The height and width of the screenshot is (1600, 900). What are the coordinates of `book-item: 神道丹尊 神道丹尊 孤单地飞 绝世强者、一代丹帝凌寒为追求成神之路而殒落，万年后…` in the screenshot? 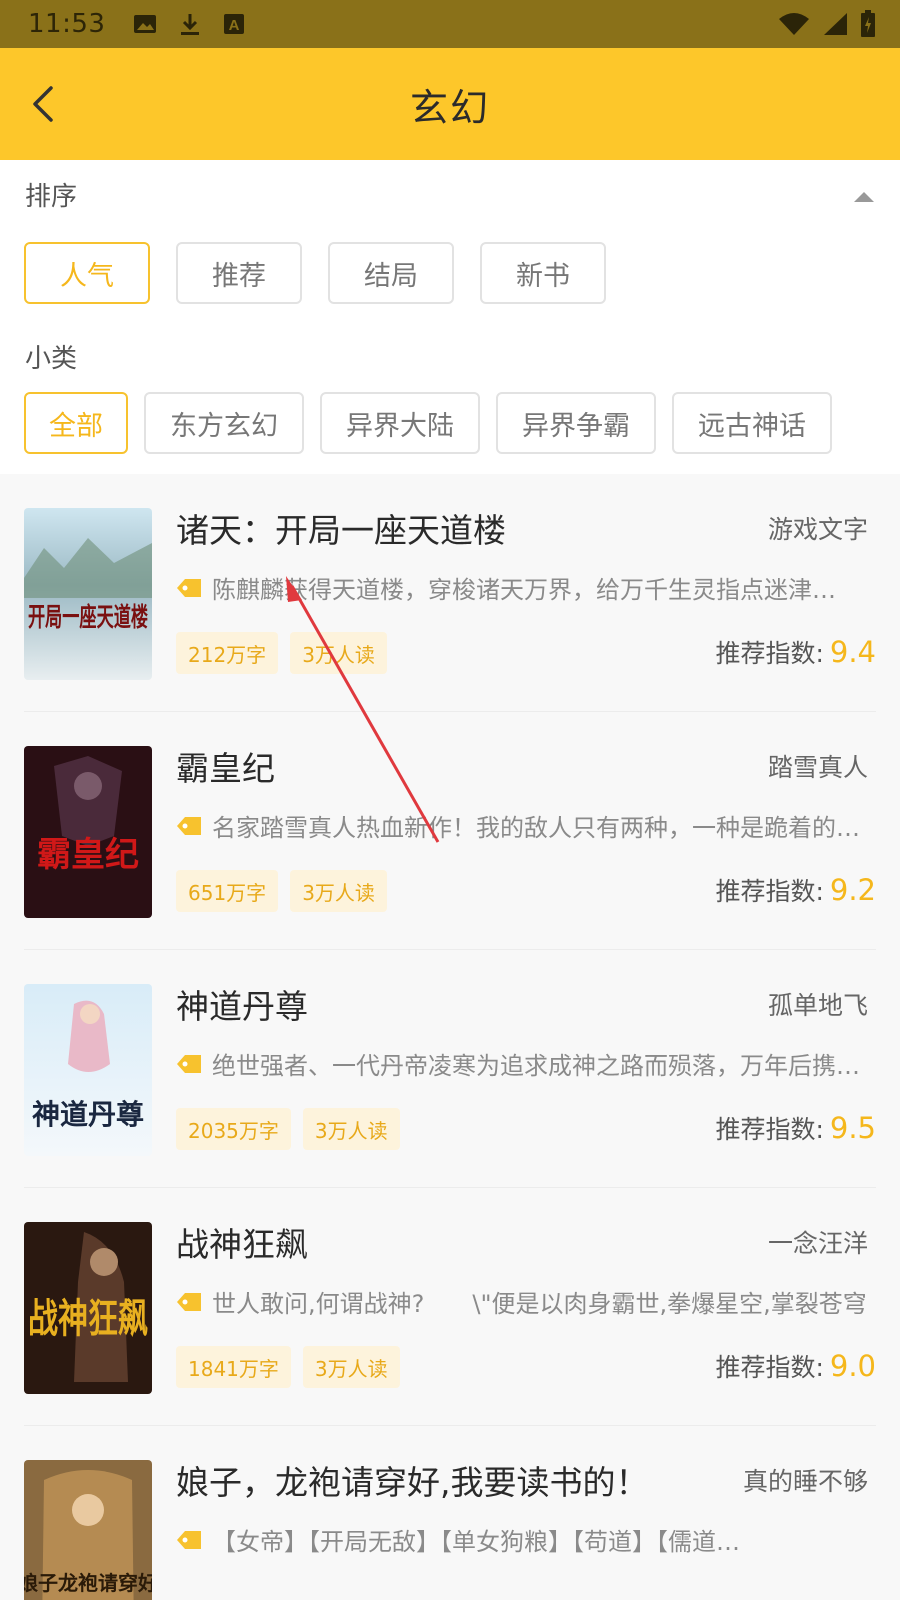 It's located at (450, 1069).